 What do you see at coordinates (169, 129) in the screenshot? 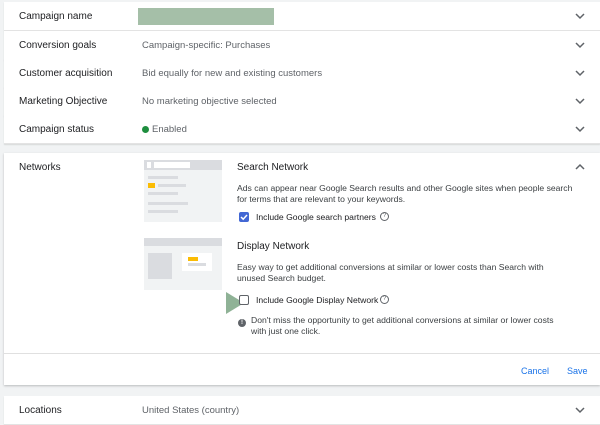
I see `status-text: Enabled` at bounding box center [169, 129].